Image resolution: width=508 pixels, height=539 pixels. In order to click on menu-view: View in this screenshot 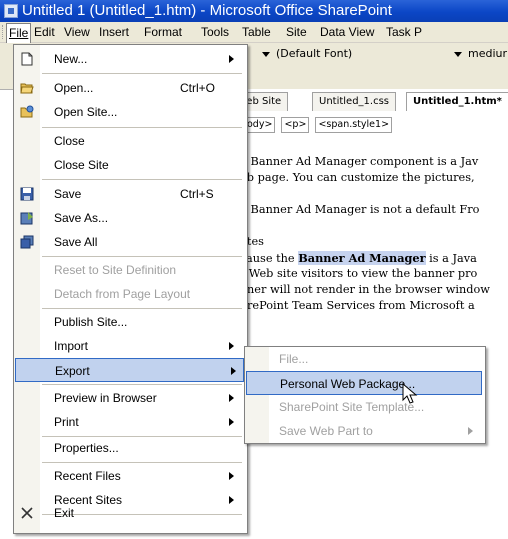, I will do `click(77, 32)`.